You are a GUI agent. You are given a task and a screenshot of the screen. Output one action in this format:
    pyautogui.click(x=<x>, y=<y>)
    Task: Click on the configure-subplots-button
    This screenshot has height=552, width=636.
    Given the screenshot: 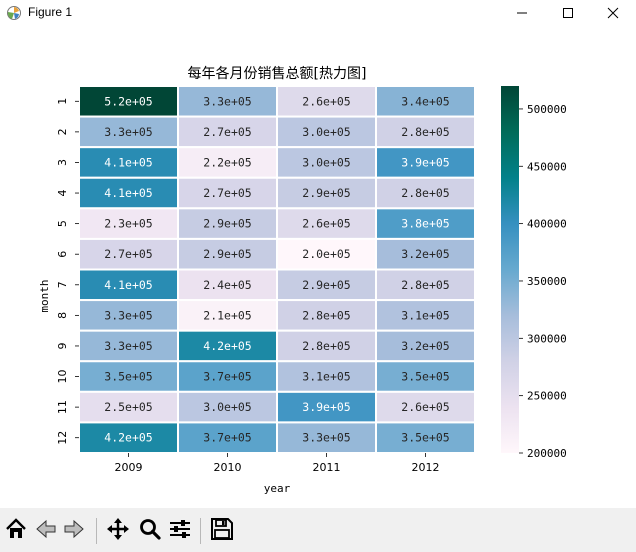 What is the action you would take?
    pyautogui.click(x=180, y=531)
    